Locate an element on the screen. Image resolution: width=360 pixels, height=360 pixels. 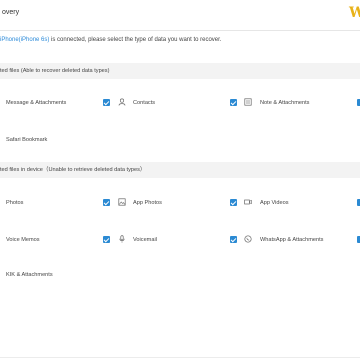
item-label-app-videos: App Videos is located at coordinates (274, 203).